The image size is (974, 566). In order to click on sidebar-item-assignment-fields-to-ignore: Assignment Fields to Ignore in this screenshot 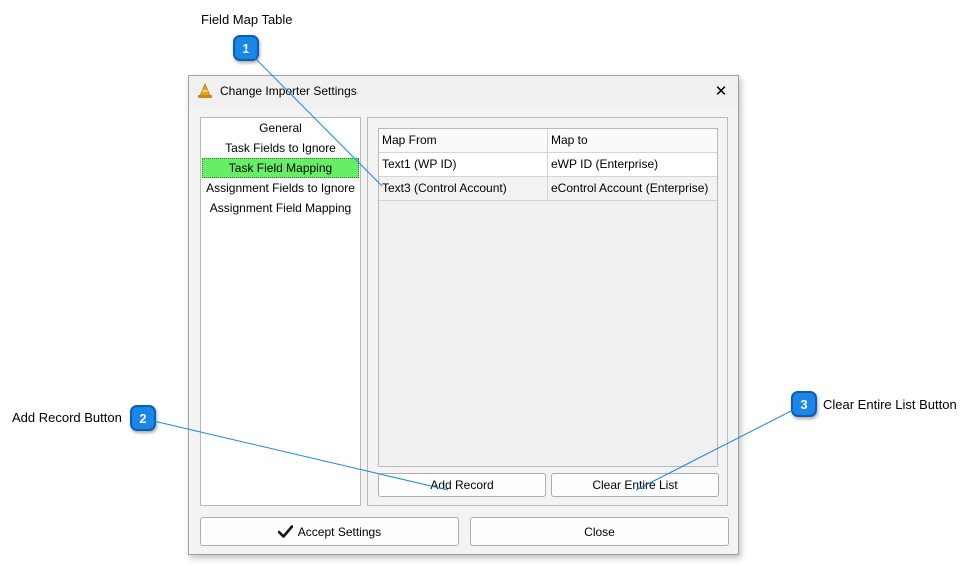, I will do `click(280, 188)`.